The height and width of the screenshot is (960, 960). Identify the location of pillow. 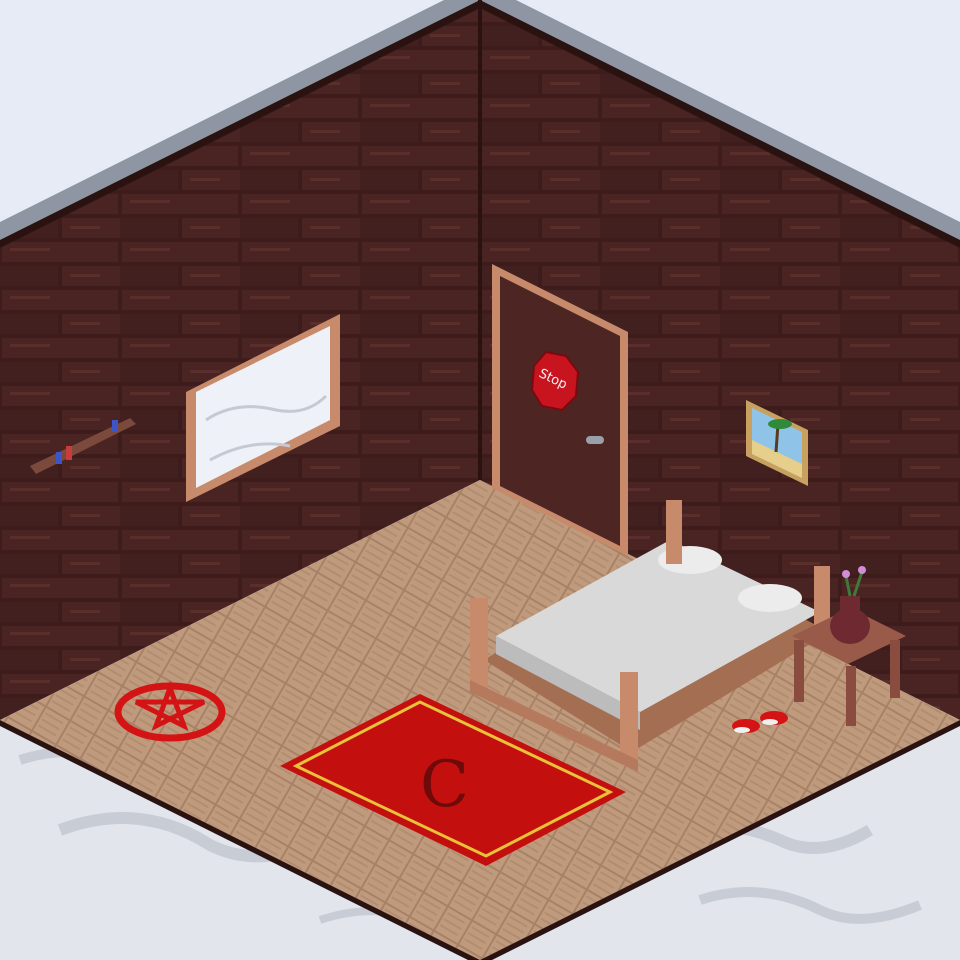
(770, 598).